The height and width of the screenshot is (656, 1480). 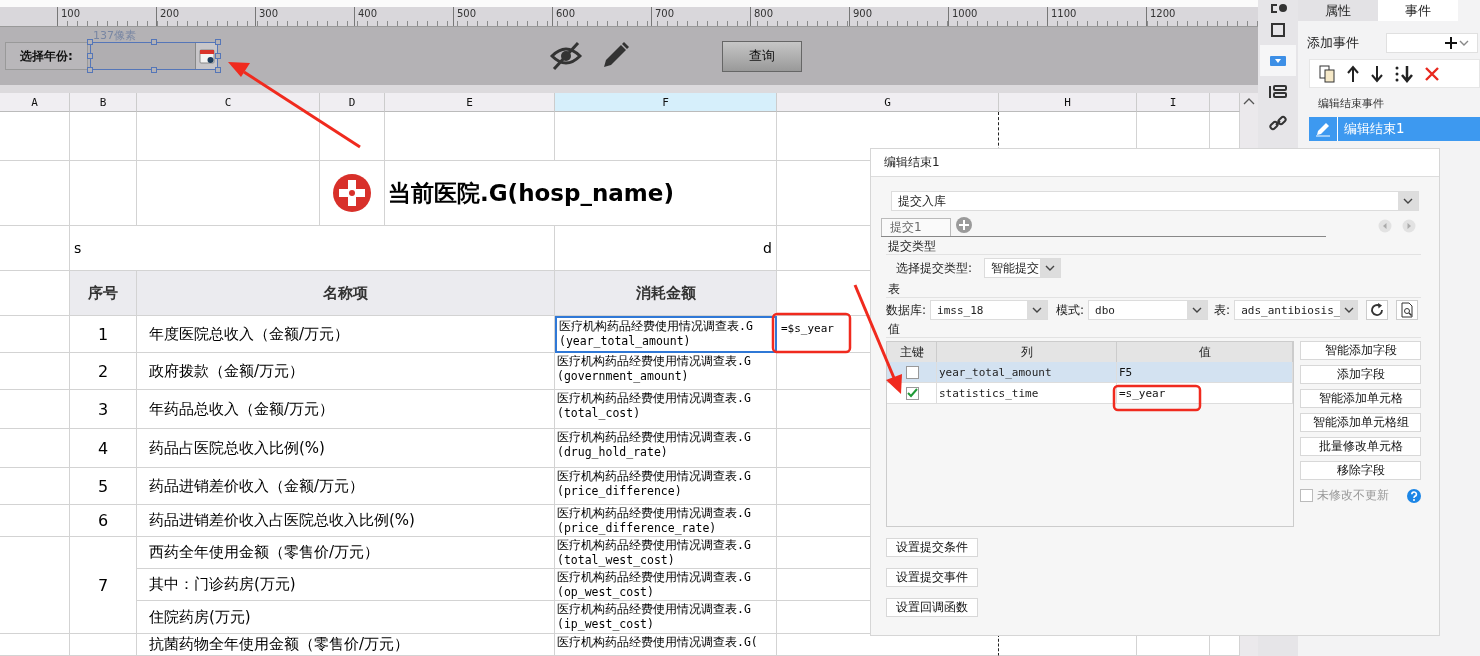 What do you see at coordinates (666, 553) in the screenshot?
I see `formula-cell: 医疗机构药品经费使用情况调查表.G(total_west_cost)` at bounding box center [666, 553].